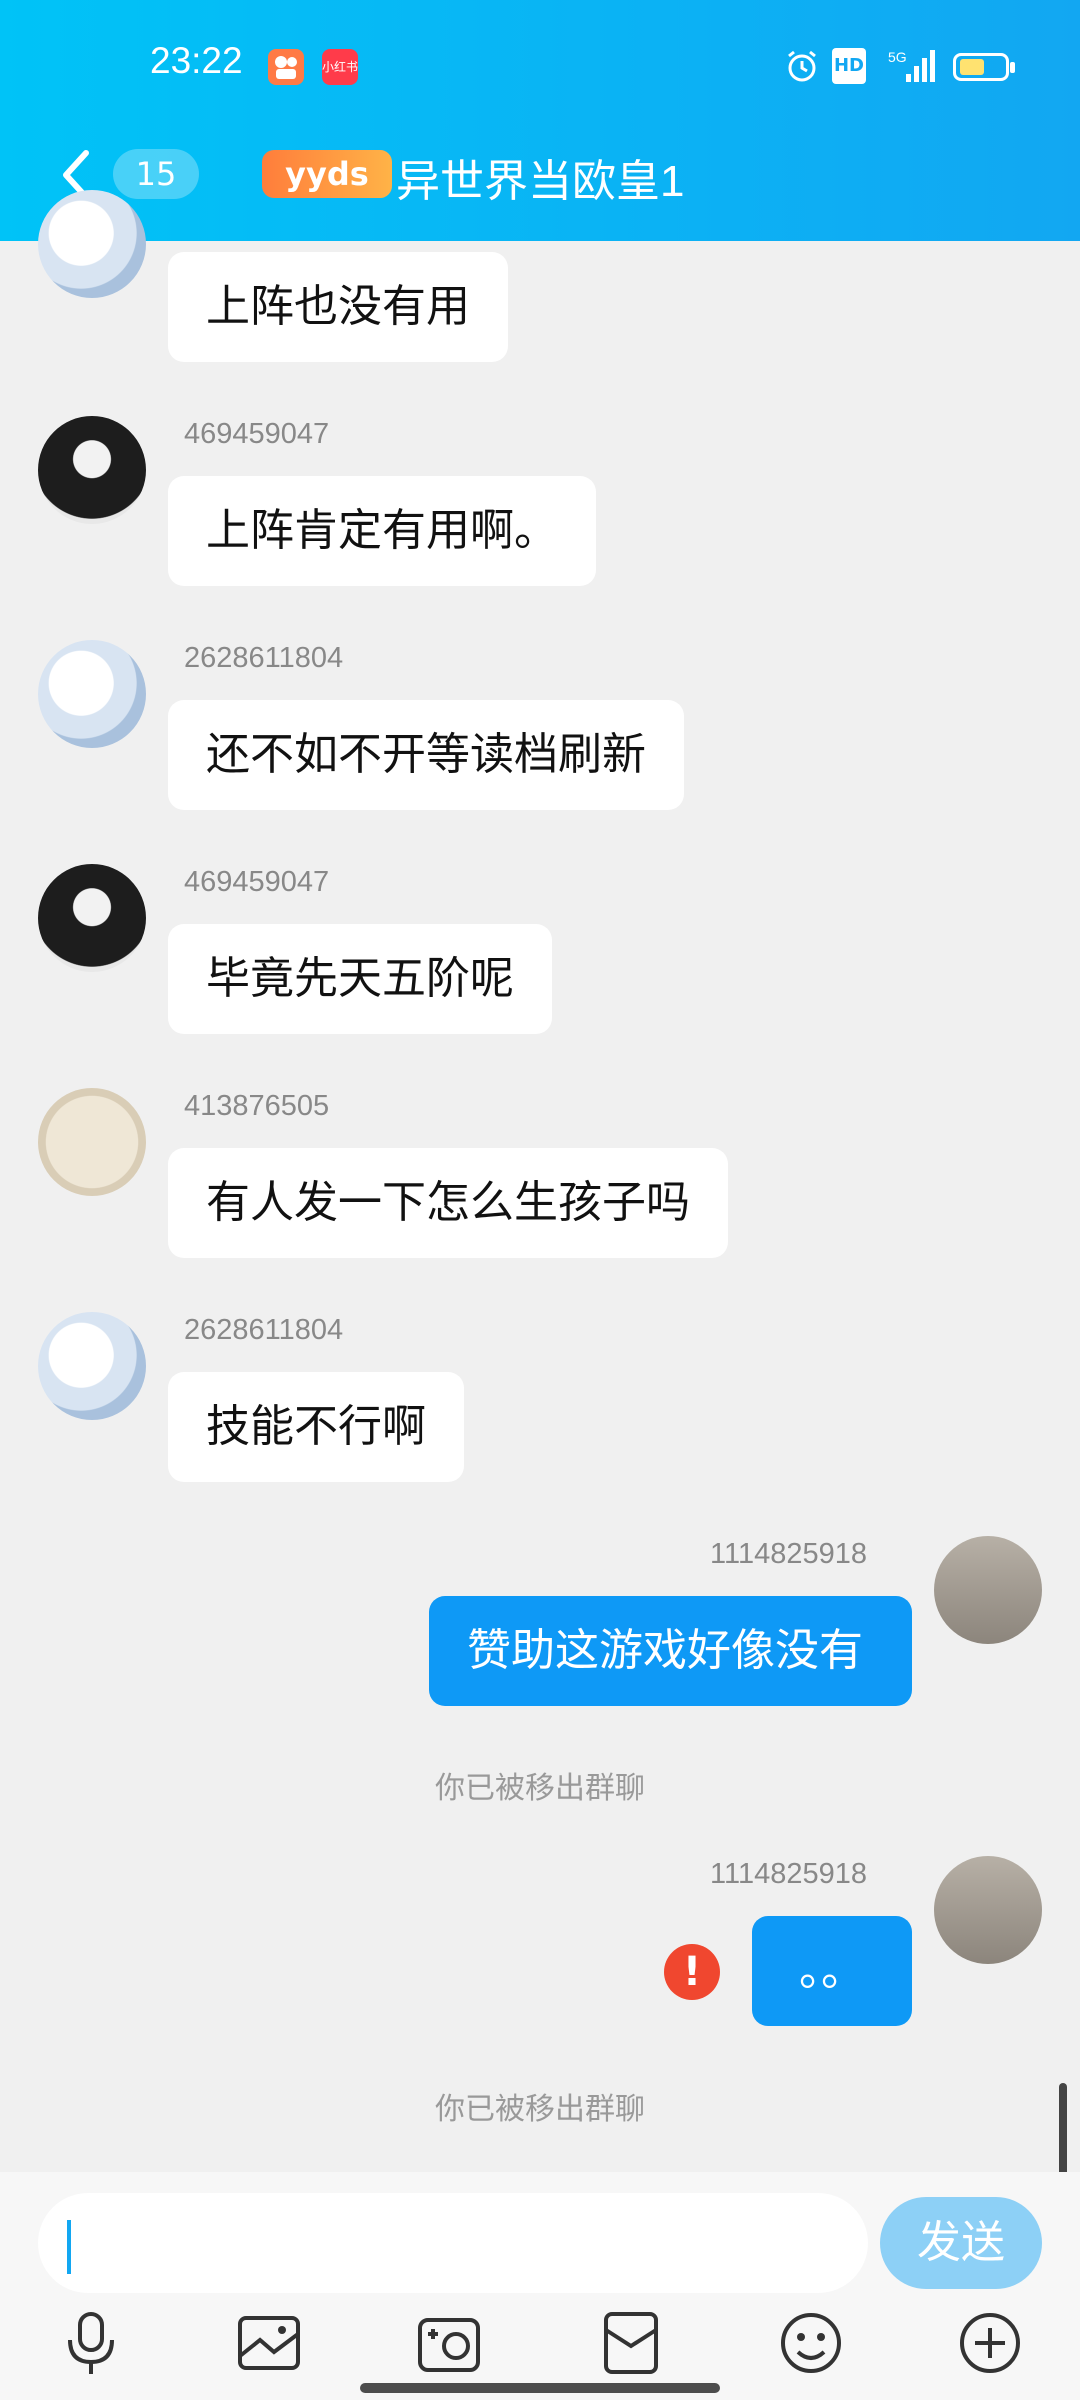  Describe the element at coordinates (670, 1651) in the screenshot. I see `my-message-bubble: 赞助这游戏好像没有` at that location.